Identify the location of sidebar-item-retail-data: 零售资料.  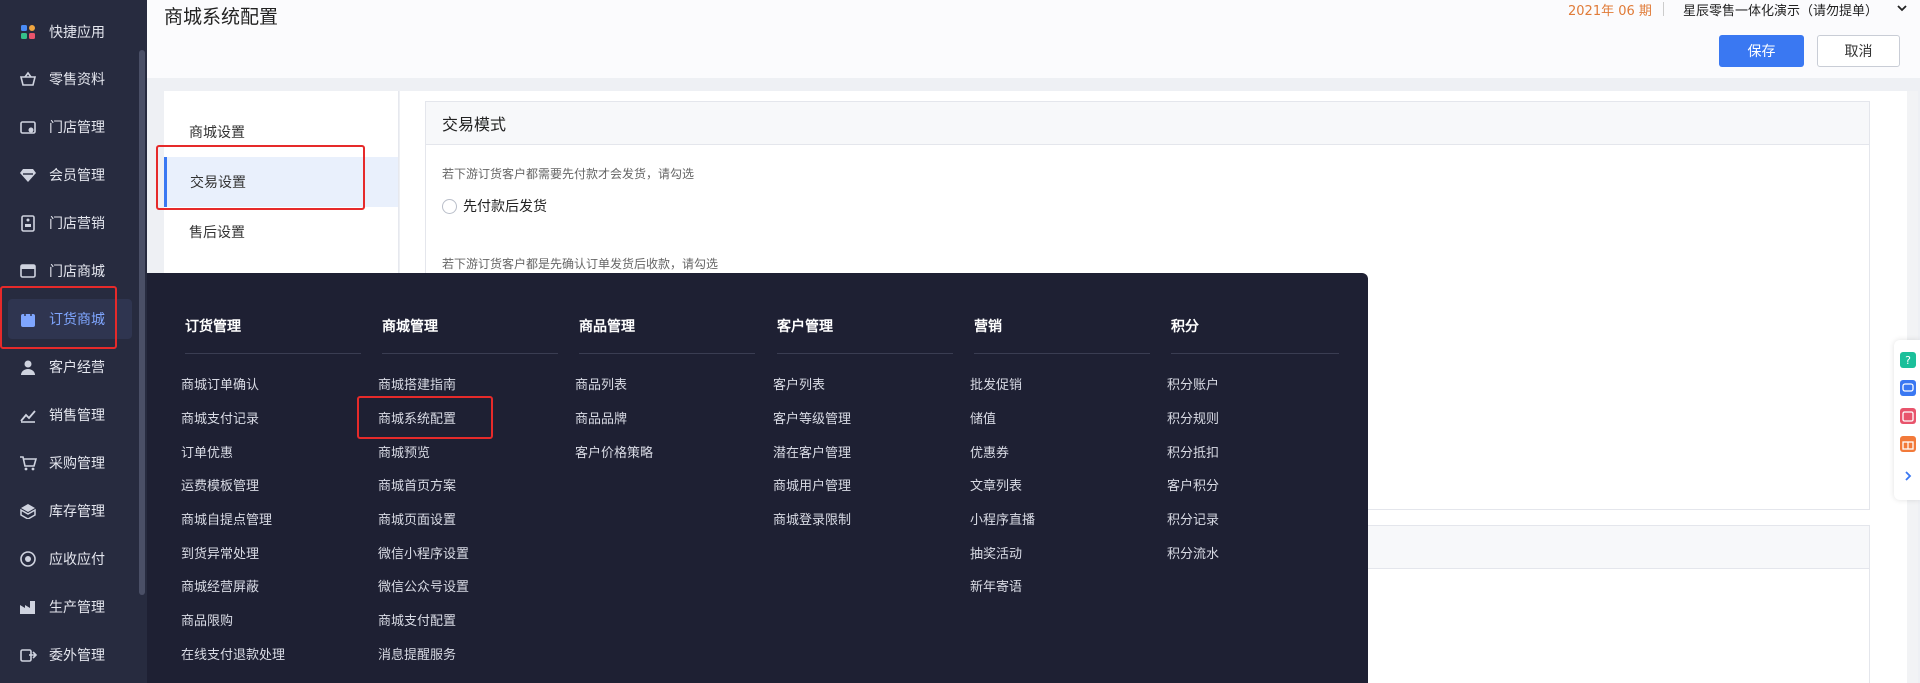
(70, 79).